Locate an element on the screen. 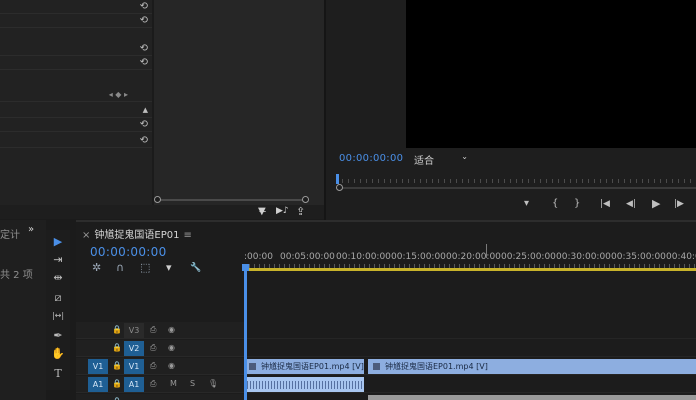  hand-tool-icon: ✋ is located at coordinates (58, 354).